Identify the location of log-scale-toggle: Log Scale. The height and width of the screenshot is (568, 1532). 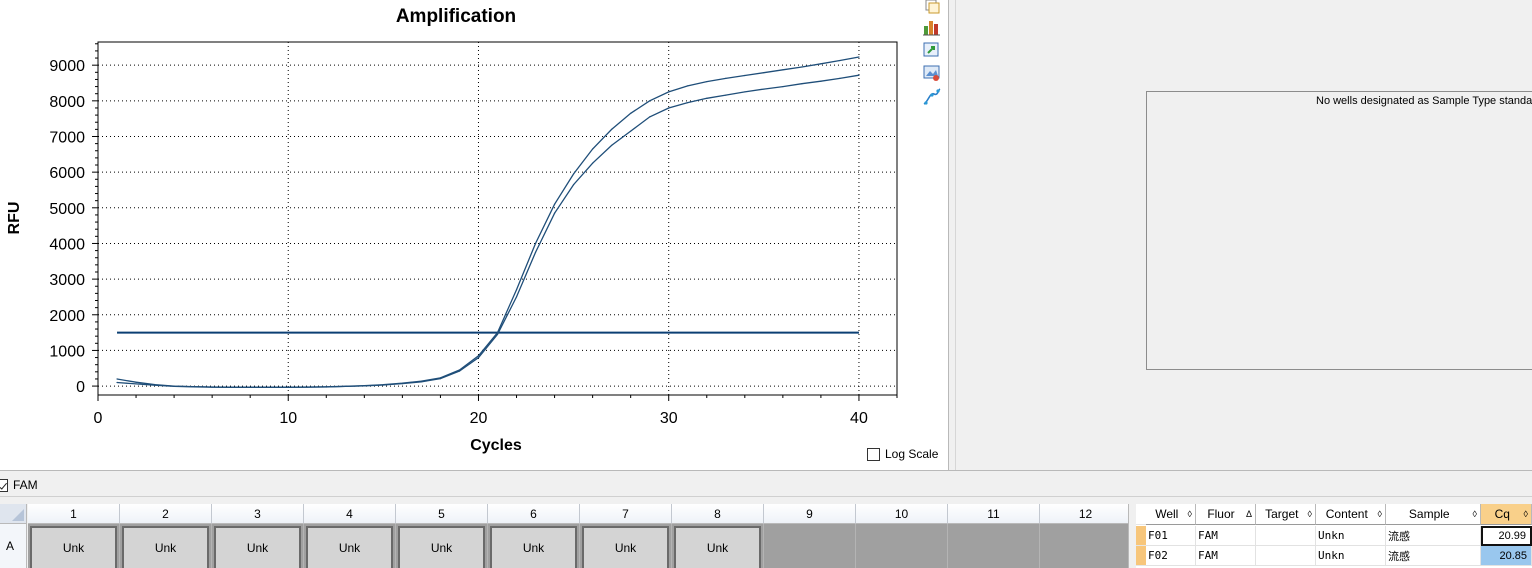
(902, 454).